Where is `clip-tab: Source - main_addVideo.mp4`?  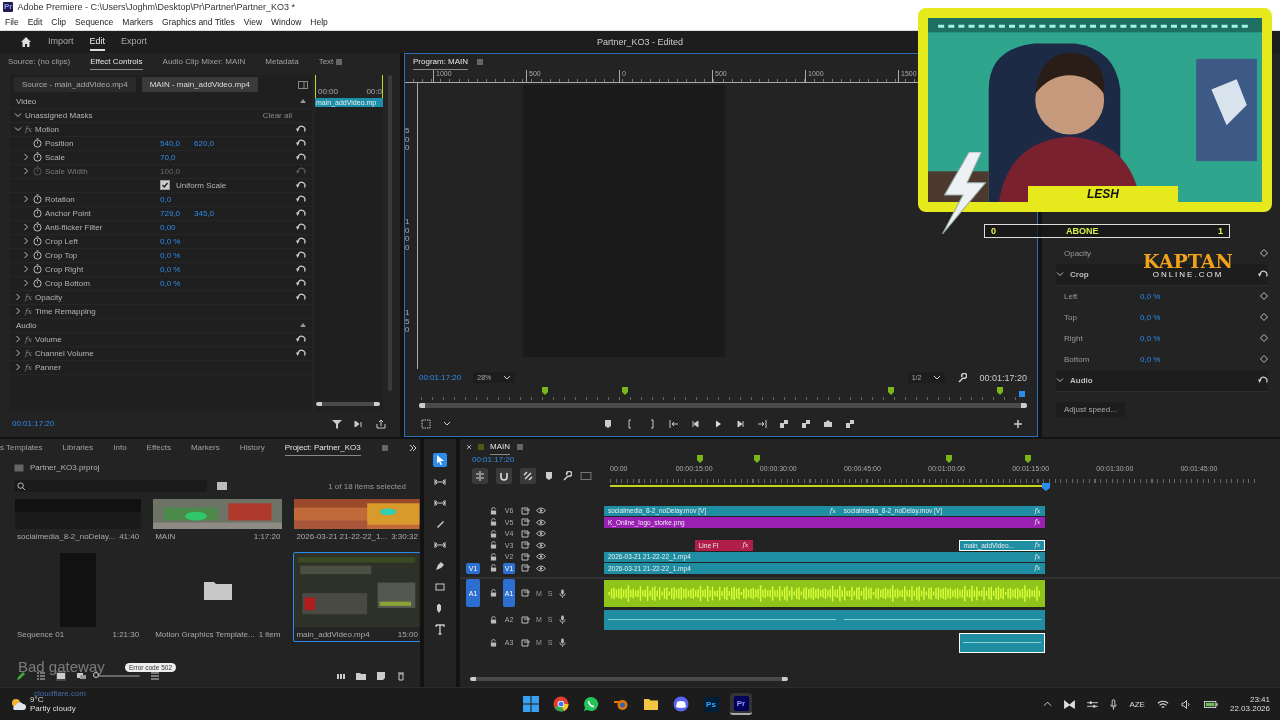
clip-tab: Source - main_addVideo.mp4 is located at coordinates (75, 85).